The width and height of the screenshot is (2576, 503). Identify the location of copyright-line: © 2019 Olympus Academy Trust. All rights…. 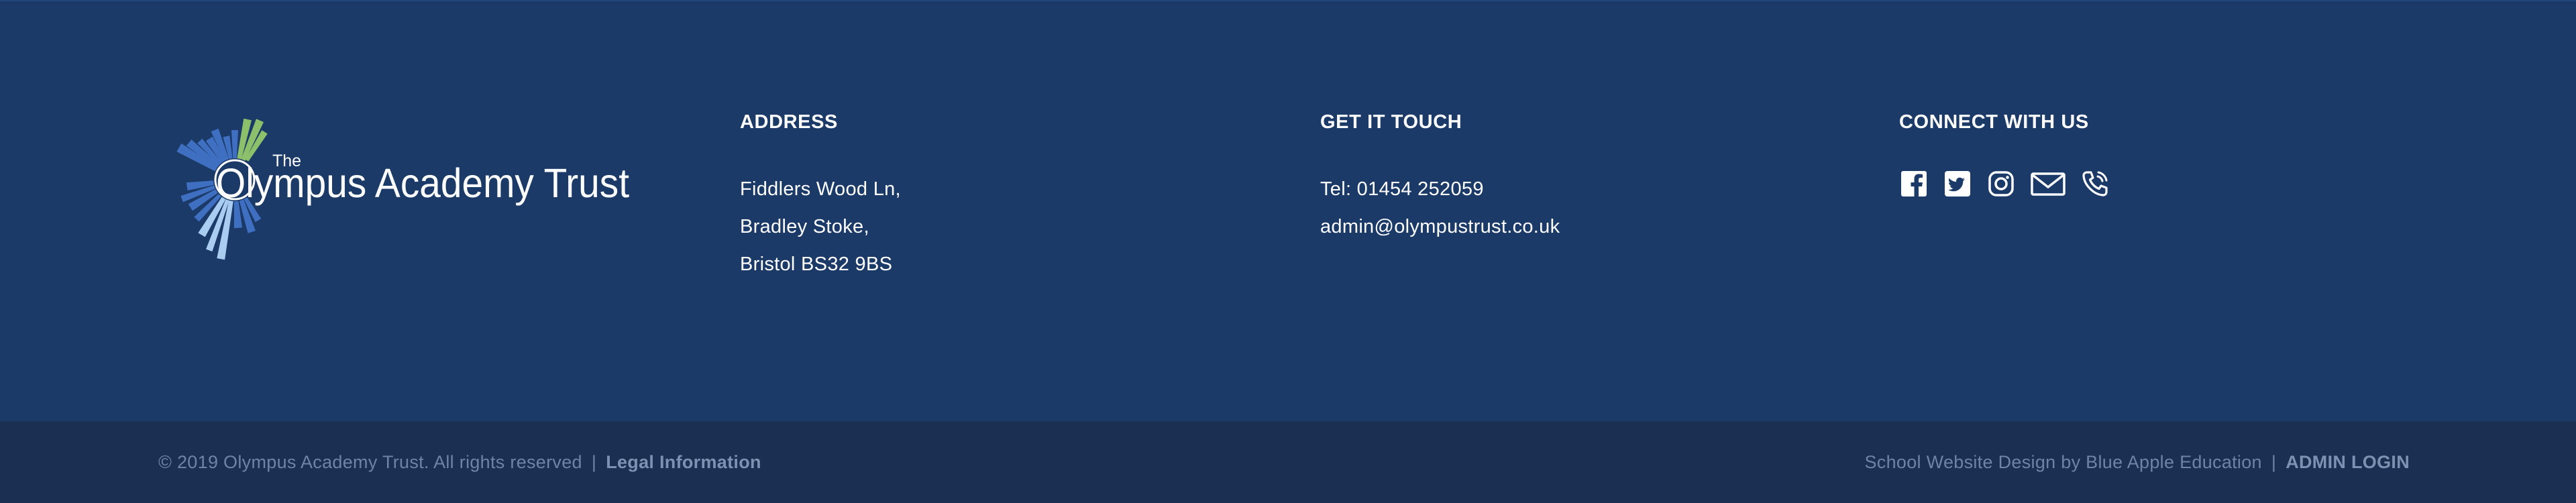
(459, 462).